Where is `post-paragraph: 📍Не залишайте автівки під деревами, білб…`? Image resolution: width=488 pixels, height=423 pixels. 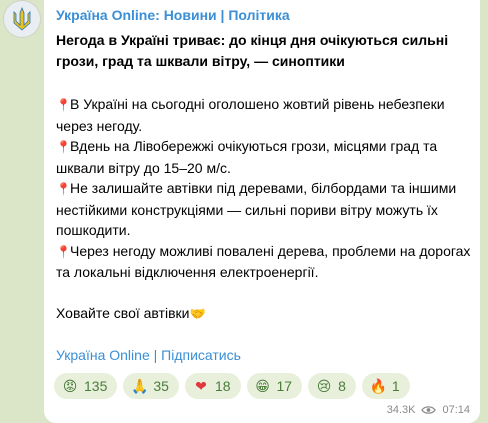 post-paragraph: 📍Не залишайте автівки під деревами, білб… is located at coordinates (266, 209).